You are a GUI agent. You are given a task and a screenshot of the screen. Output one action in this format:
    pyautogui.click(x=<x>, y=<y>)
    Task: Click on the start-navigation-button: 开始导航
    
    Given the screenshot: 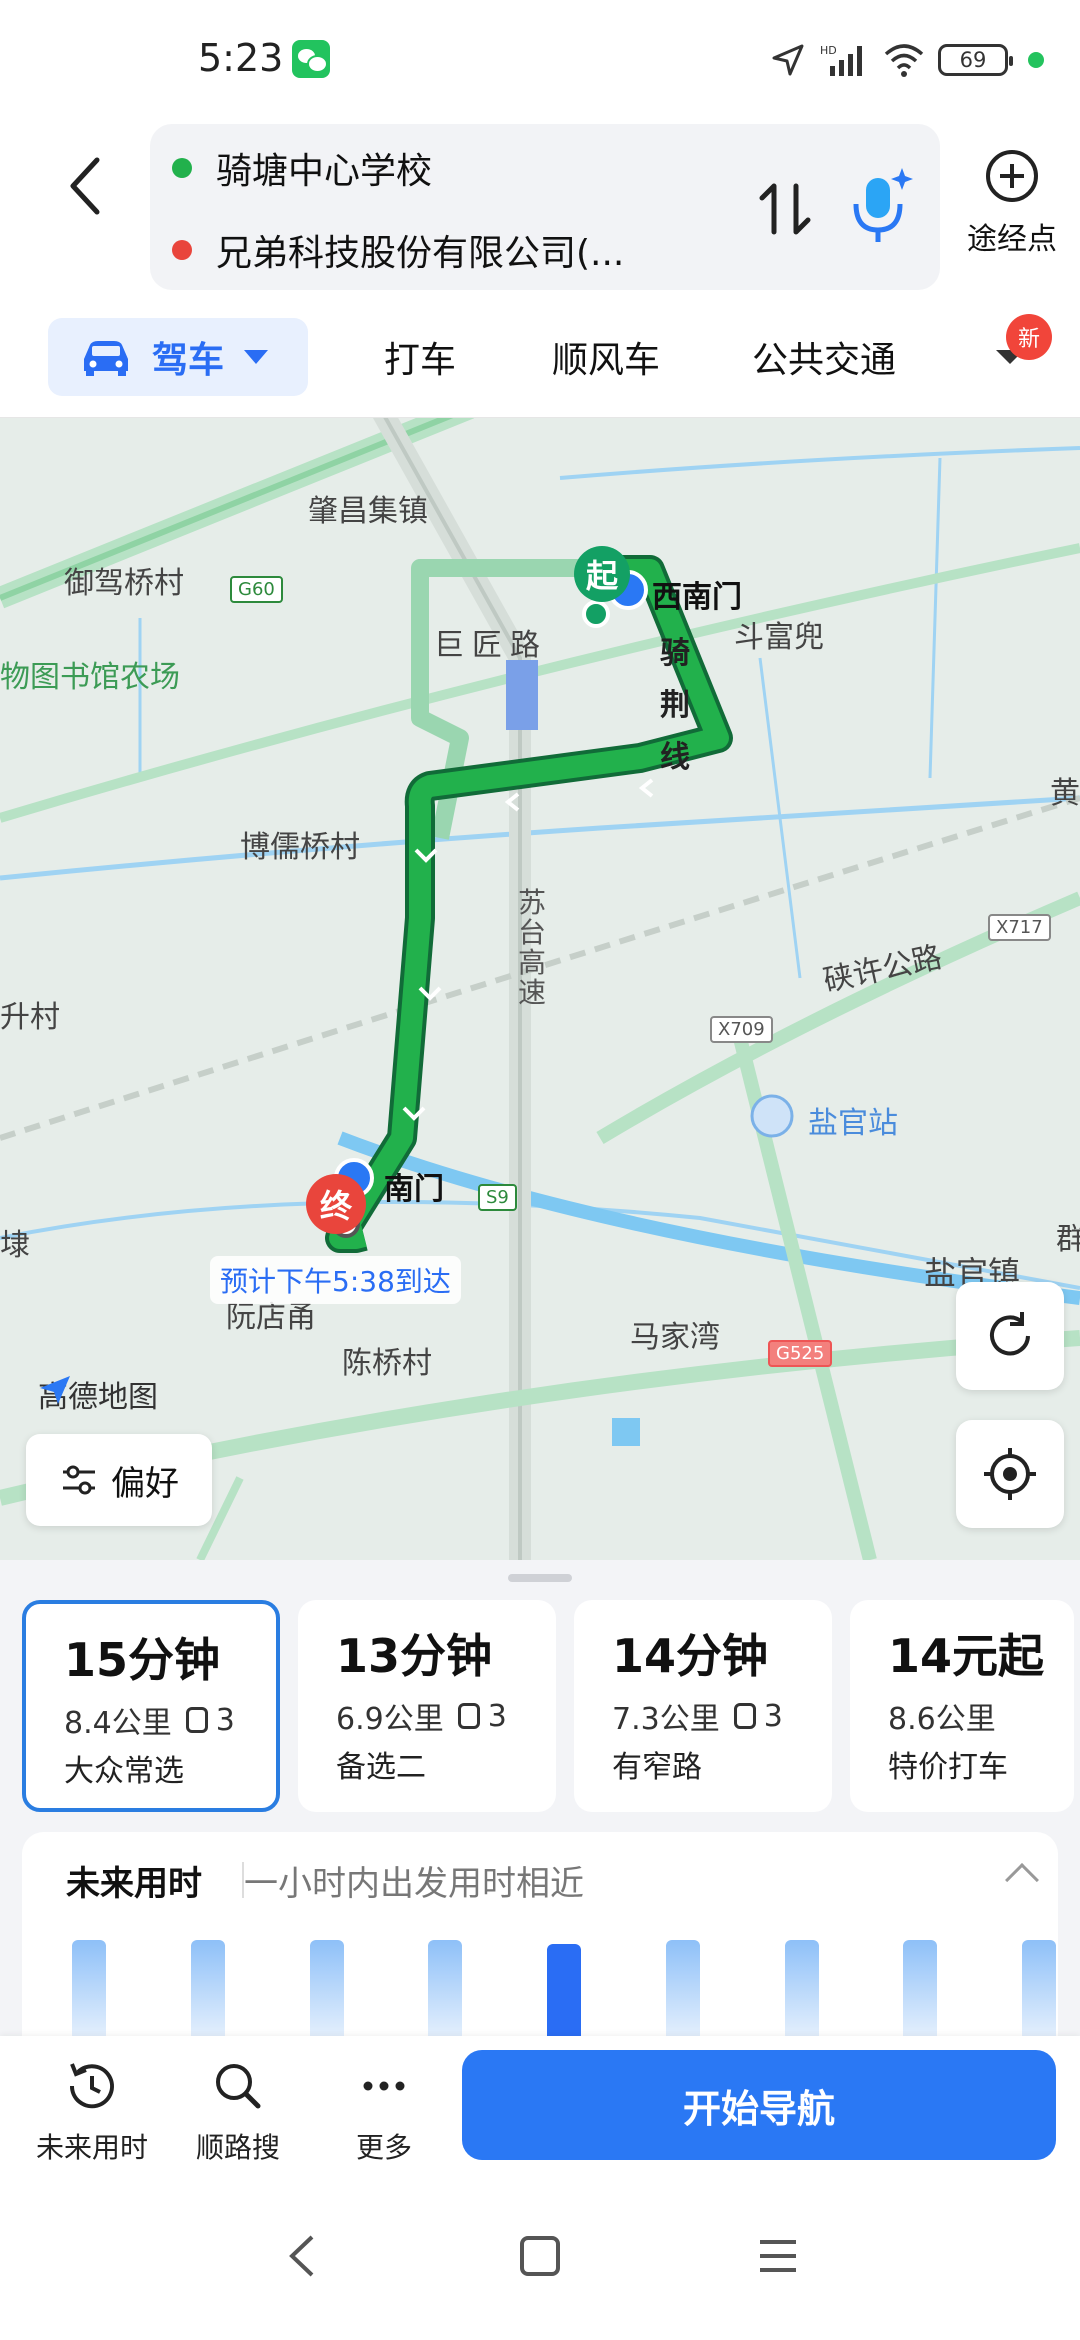 What is the action you would take?
    pyautogui.click(x=759, y=2105)
    